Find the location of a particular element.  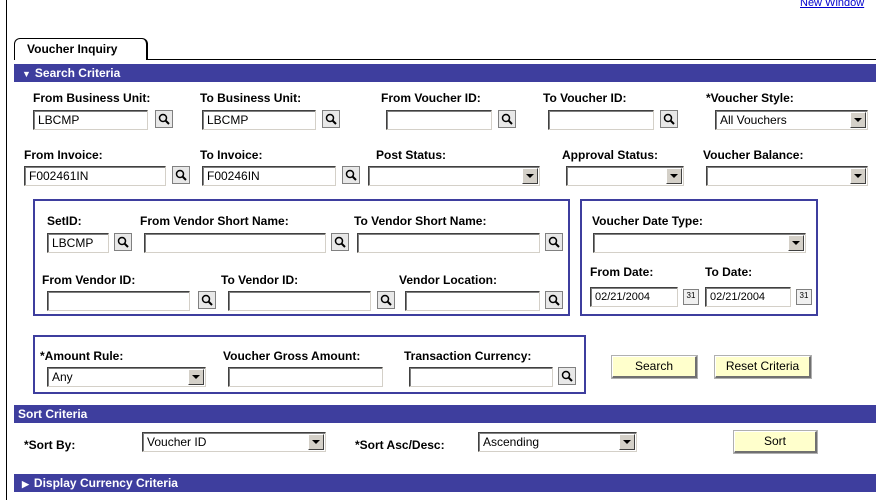

to-invoice-label: To Invoice: is located at coordinates (231, 155).